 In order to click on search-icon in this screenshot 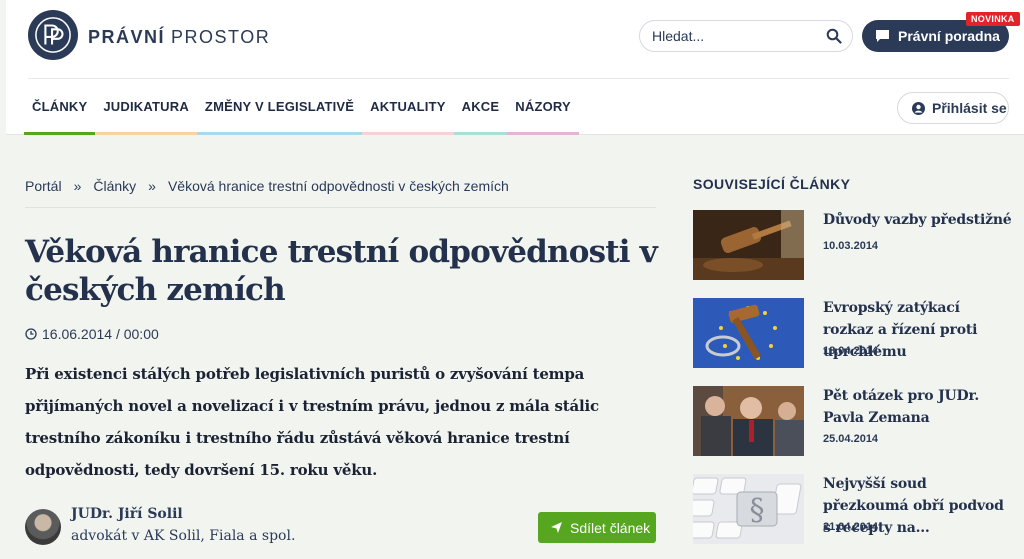, I will do `click(834, 36)`.